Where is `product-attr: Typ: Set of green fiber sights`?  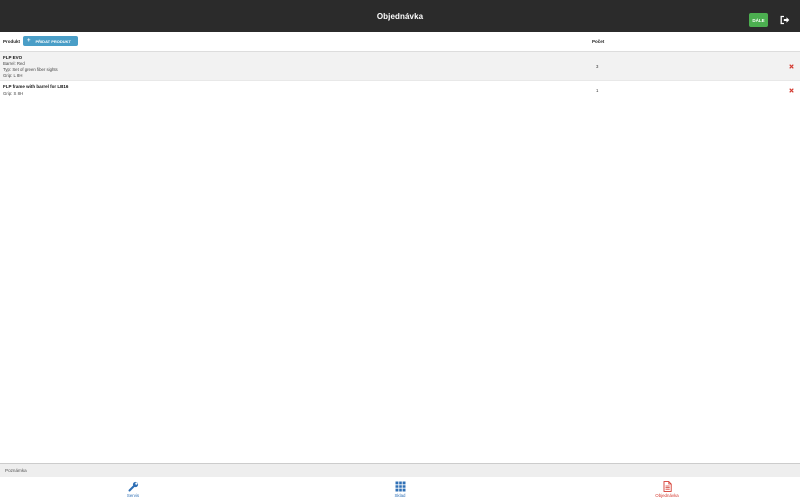
product-attr: Typ: Set of green fiber sights is located at coordinates (30, 69).